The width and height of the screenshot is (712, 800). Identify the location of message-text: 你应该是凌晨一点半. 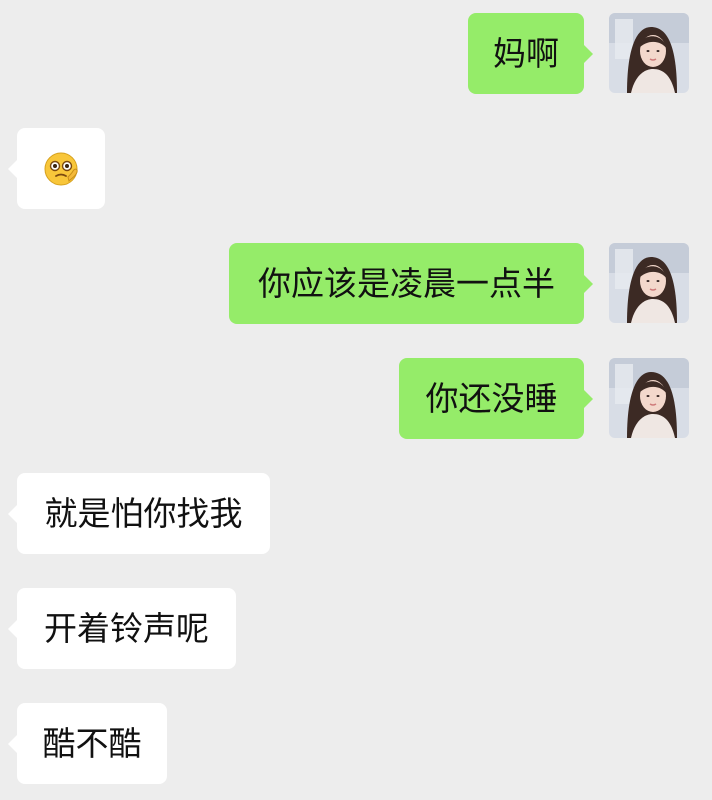
(406, 283).